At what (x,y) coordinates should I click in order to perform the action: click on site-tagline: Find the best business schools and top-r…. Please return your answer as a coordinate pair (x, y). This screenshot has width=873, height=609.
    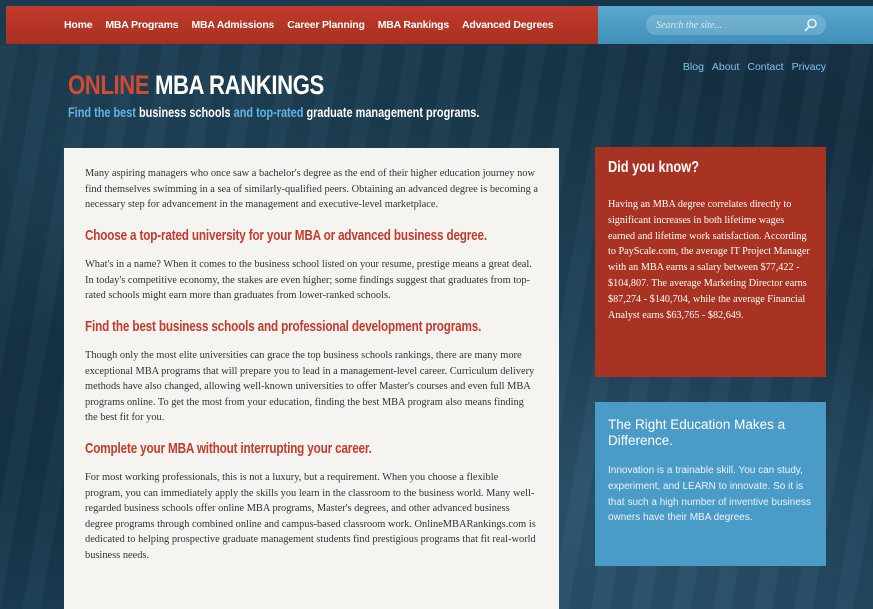
    Looking at the image, I should click on (273, 112).